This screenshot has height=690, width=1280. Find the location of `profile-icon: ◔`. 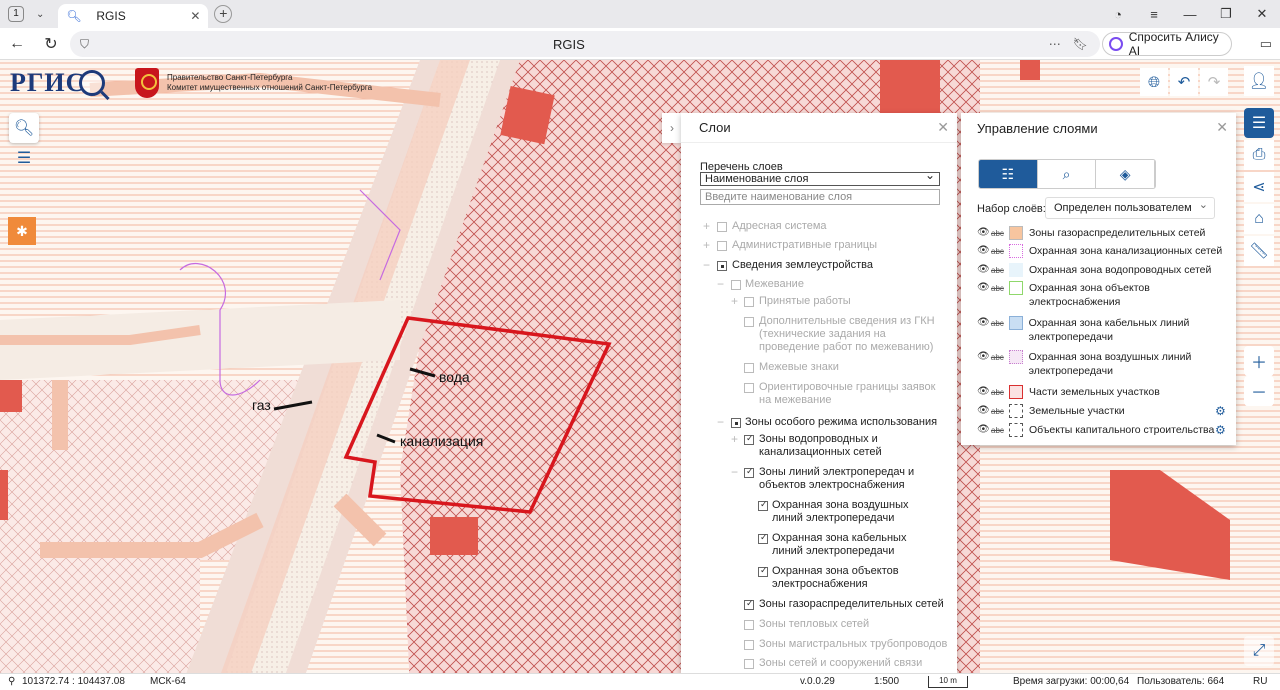

profile-icon: ◔ is located at coordinates (1118, 14).